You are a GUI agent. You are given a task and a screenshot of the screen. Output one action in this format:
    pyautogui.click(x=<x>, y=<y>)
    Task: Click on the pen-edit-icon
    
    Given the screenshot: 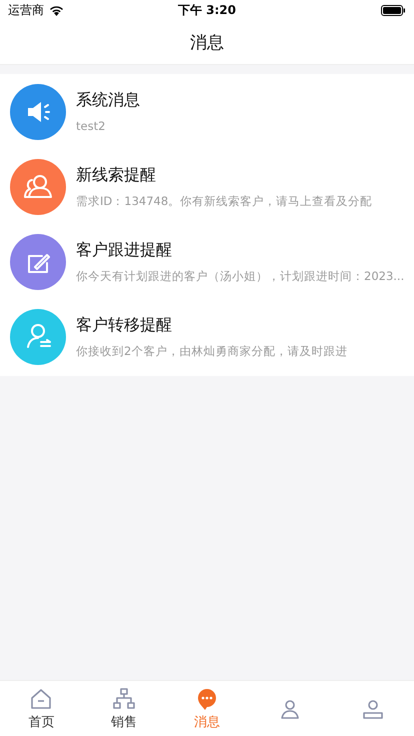 What is the action you would take?
    pyautogui.click(x=38, y=262)
    